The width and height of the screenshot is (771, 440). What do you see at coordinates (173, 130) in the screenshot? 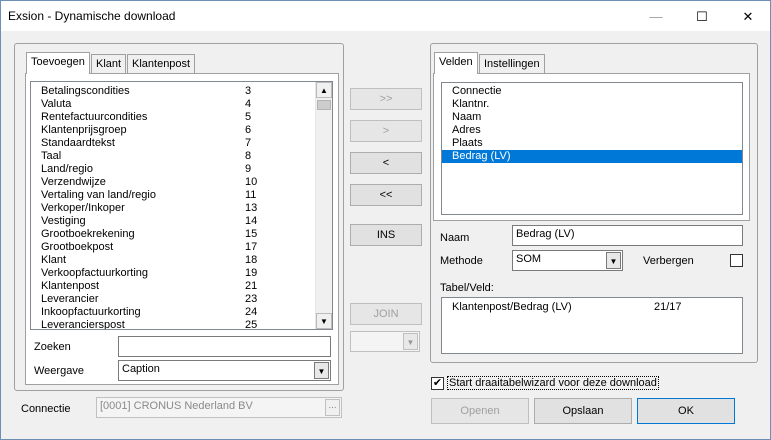
I see `list-item: Klantenprijsgroep 6` at bounding box center [173, 130].